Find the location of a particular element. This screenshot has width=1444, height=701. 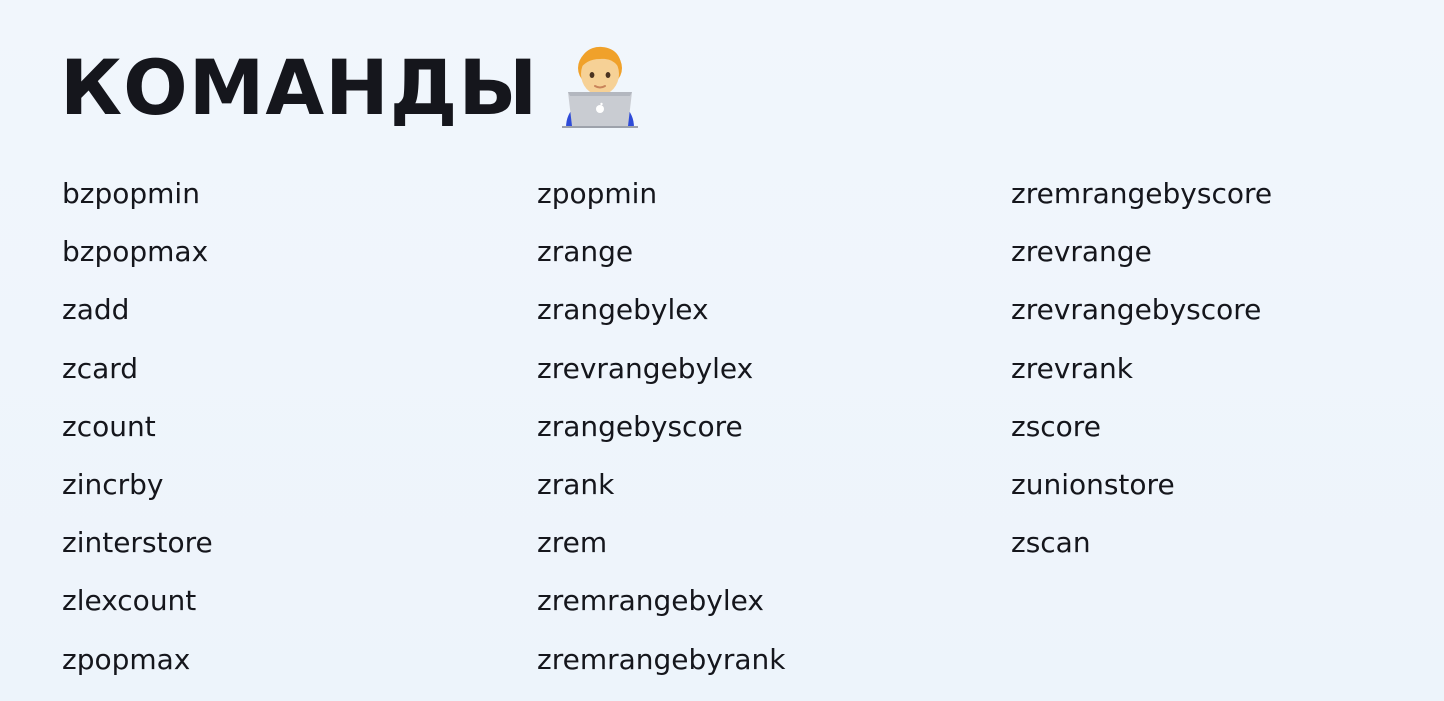

list-item: zrevrangebylex is located at coordinates (645, 368).